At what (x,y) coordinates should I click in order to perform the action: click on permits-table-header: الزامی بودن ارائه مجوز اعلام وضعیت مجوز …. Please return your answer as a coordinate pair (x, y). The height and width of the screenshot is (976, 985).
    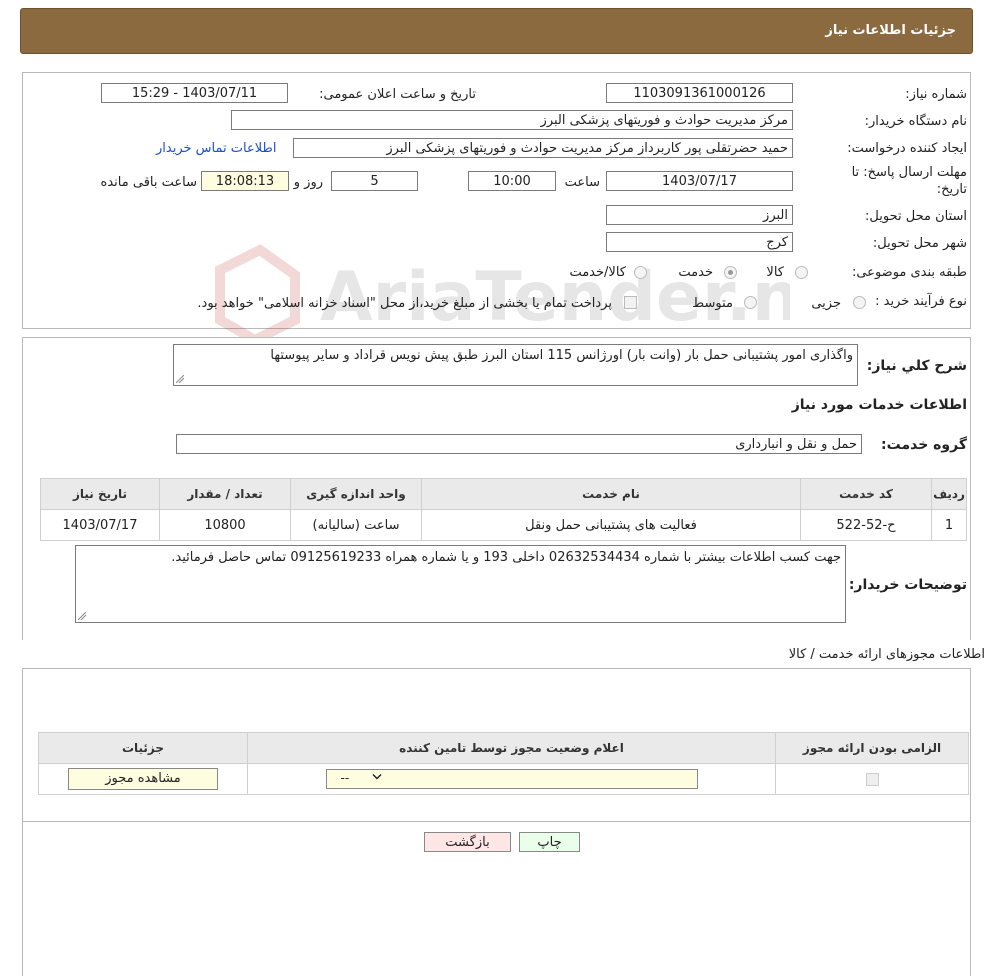
    Looking at the image, I should click on (503, 748).